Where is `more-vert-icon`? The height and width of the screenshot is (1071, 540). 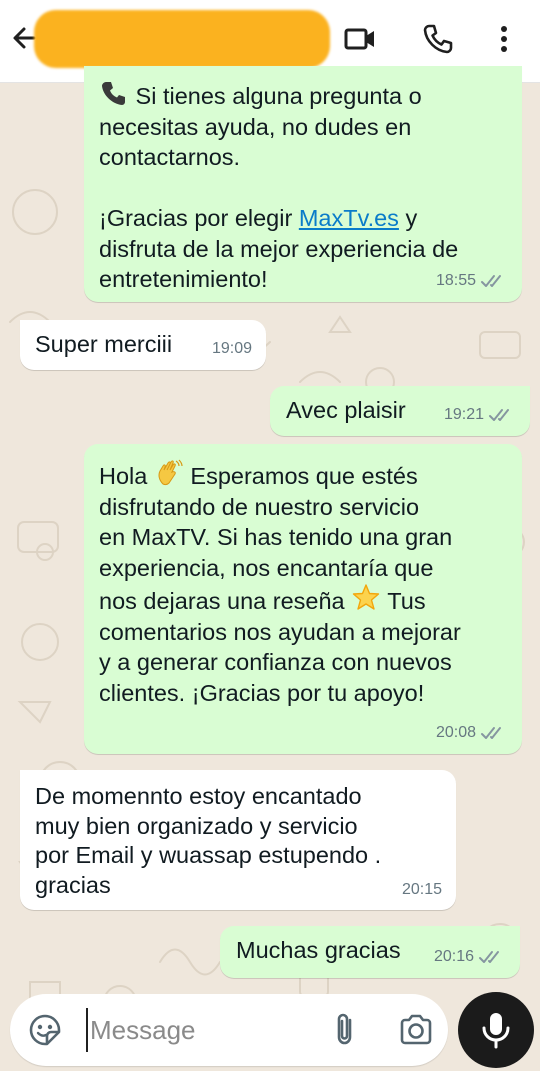
more-vert-icon is located at coordinates (504, 39).